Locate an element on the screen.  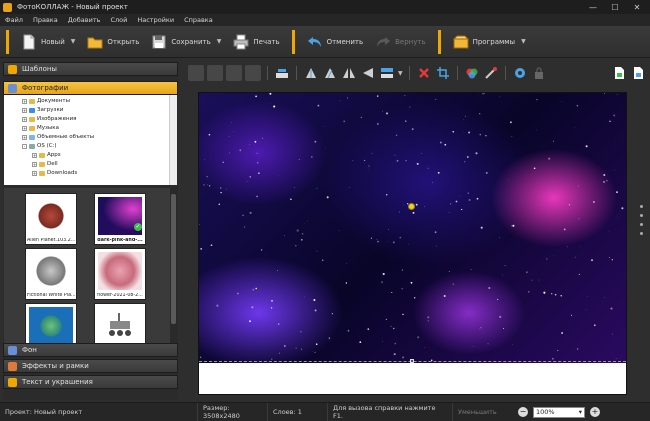
flip-vertical-icon is located at coordinates (368, 73).